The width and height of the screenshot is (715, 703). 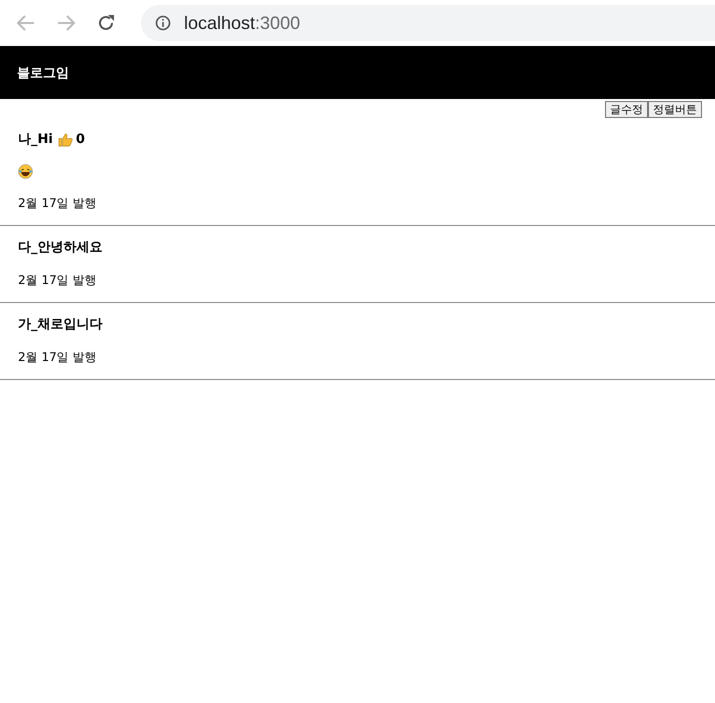 What do you see at coordinates (242, 23) in the screenshot?
I see `url-text: localhost:3000` at bounding box center [242, 23].